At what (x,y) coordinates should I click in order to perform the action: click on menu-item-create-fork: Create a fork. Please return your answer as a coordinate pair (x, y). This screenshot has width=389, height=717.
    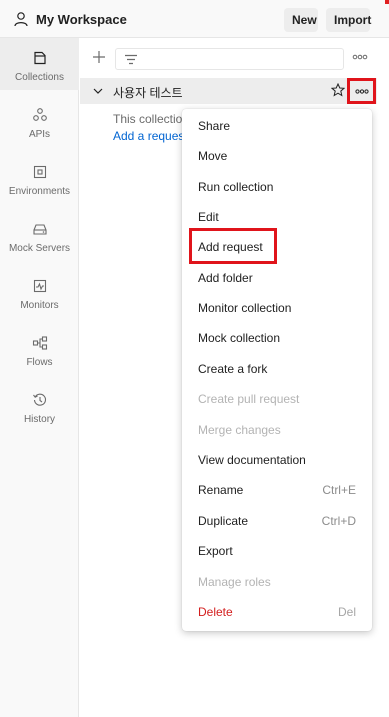
    Looking at the image, I should click on (277, 368).